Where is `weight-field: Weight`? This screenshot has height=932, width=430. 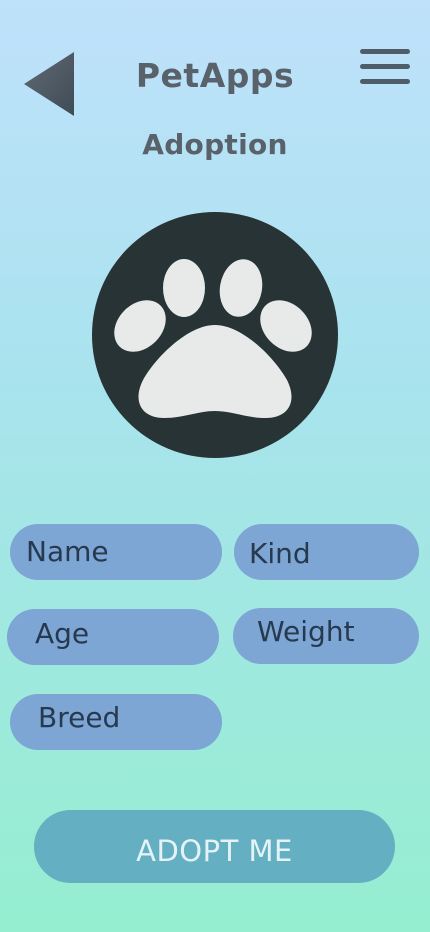 weight-field: Weight is located at coordinates (326, 636).